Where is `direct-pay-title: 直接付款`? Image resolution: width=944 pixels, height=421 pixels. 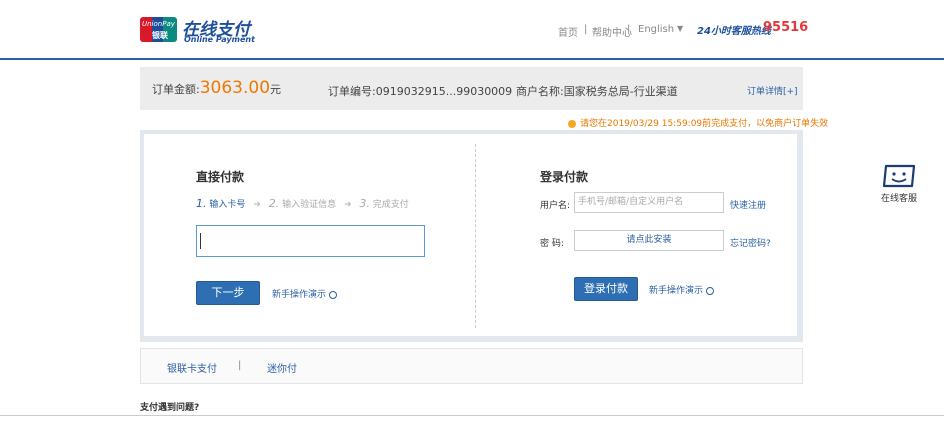 direct-pay-title: 直接付款 is located at coordinates (220, 177).